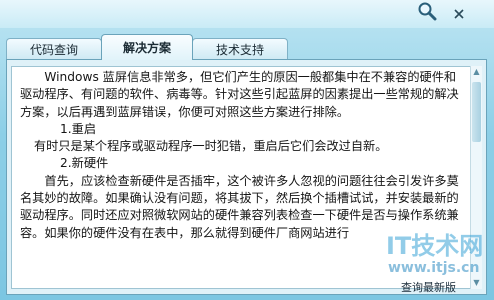 This screenshot has height=300, width=494. I want to click on restart-paragraph: 有时只是某个程序或驱动程序一时犯错，重启后它们会改过自新。, so click(211, 146).